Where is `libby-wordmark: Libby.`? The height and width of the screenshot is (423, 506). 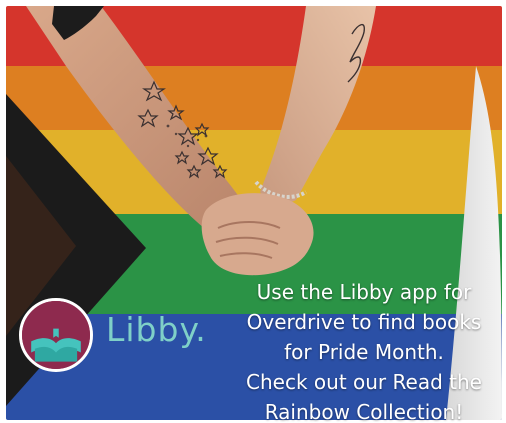
libby-wordmark: Libby. is located at coordinates (156, 329).